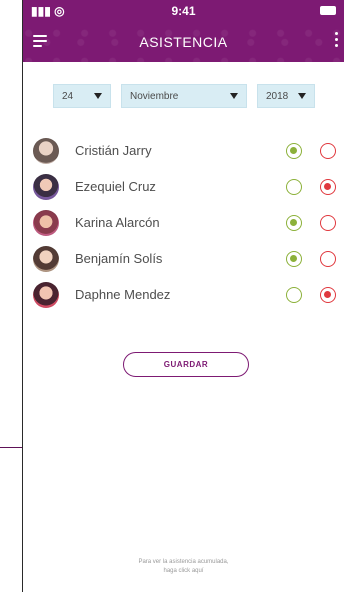 The width and height of the screenshot is (344, 592). Describe the element at coordinates (48, 11) in the screenshot. I see `signal-wifi-icon: ▮▮▮ ◎` at that location.